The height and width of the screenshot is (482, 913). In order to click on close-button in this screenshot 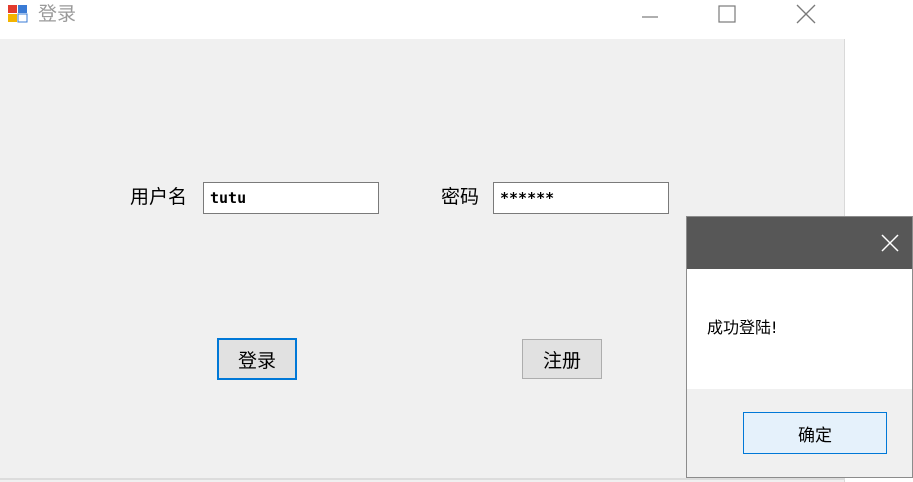, I will do `click(806, 14)`.